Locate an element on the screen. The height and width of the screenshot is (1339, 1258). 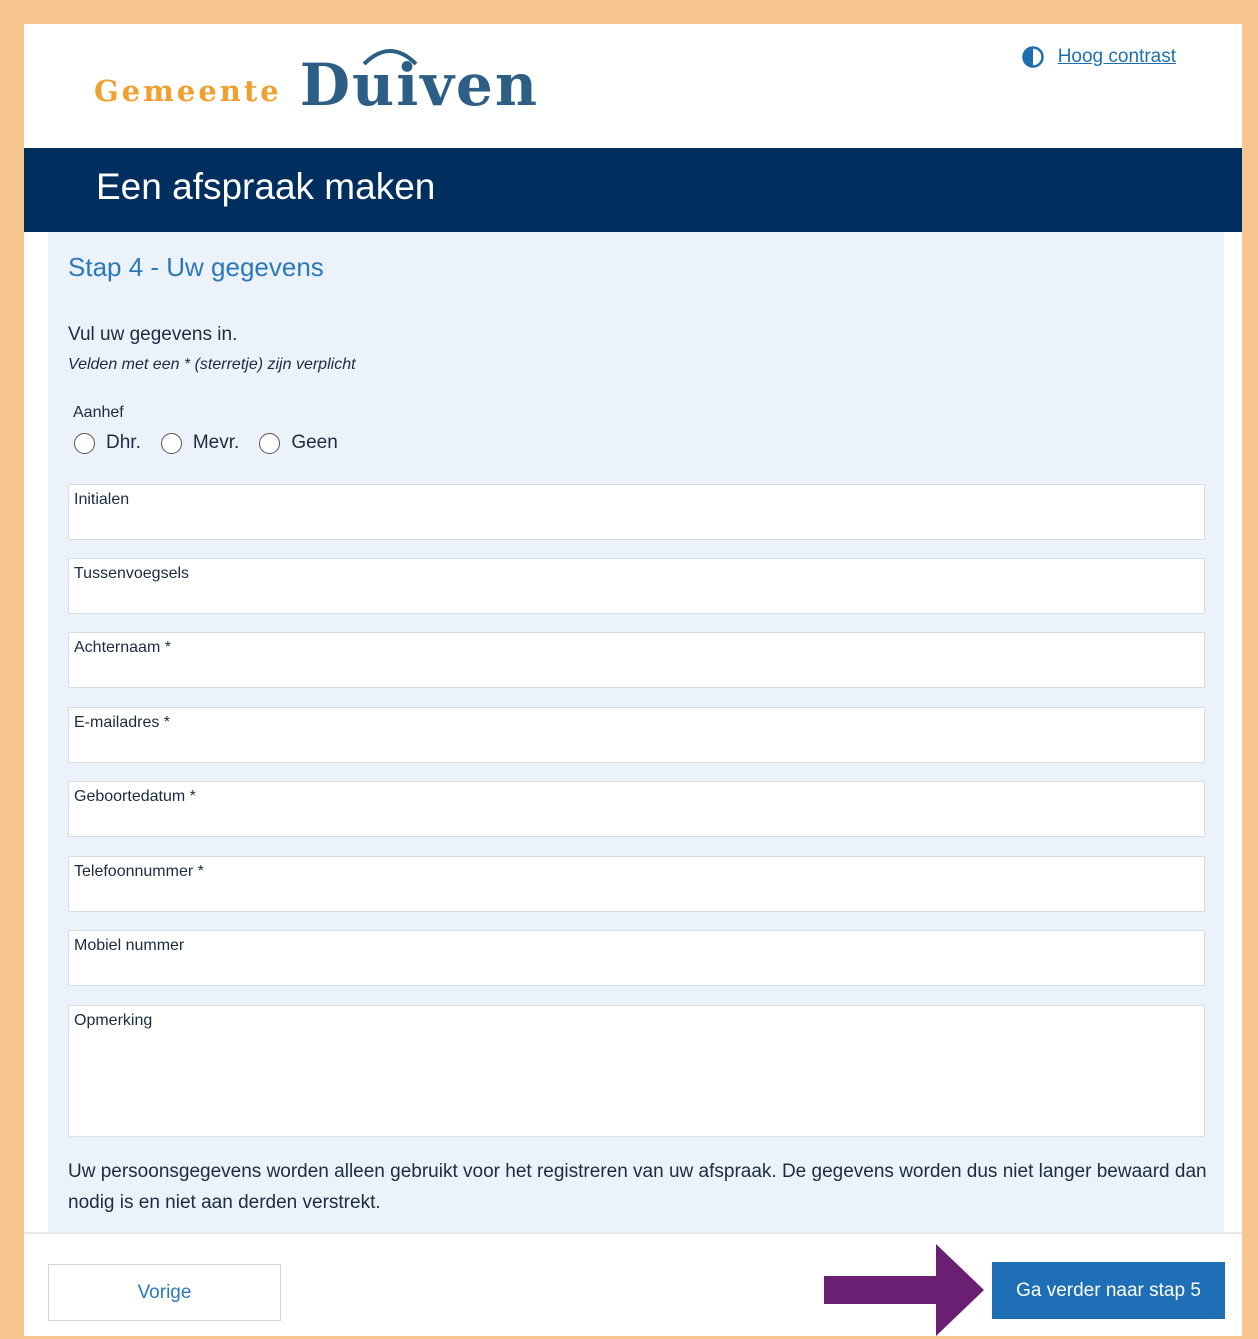
initialen-label: Initialen is located at coordinates (102, 499).